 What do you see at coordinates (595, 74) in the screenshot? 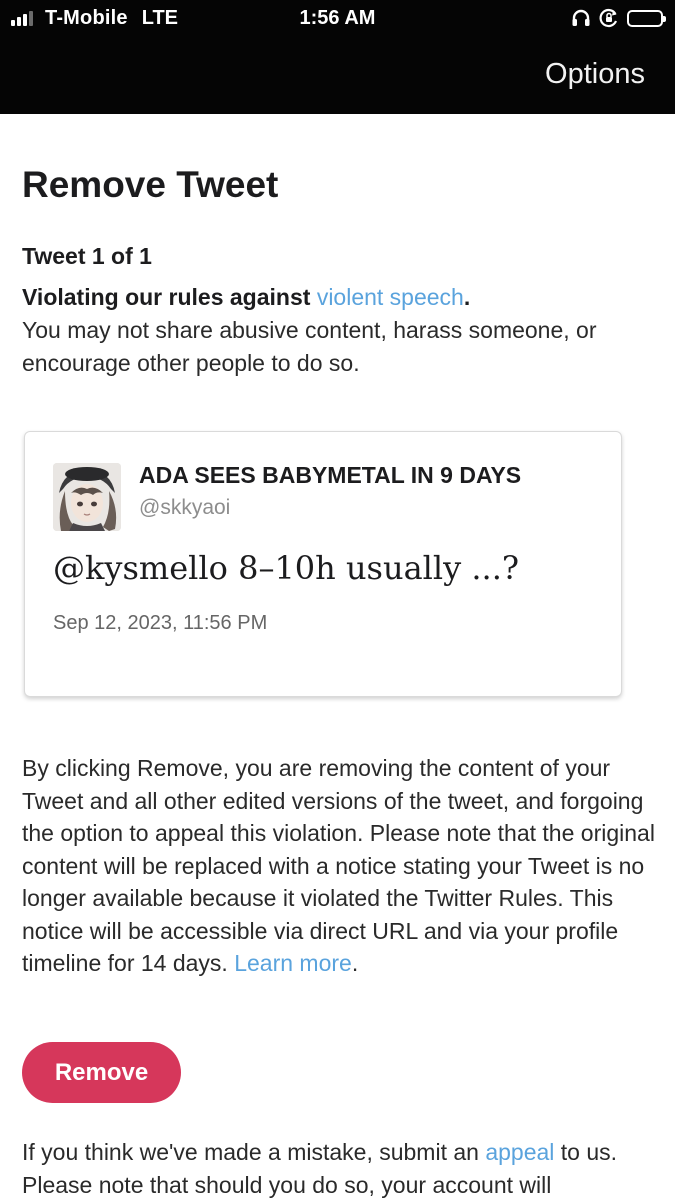
I see `options-button: Options` at bounding box center [595, 74].